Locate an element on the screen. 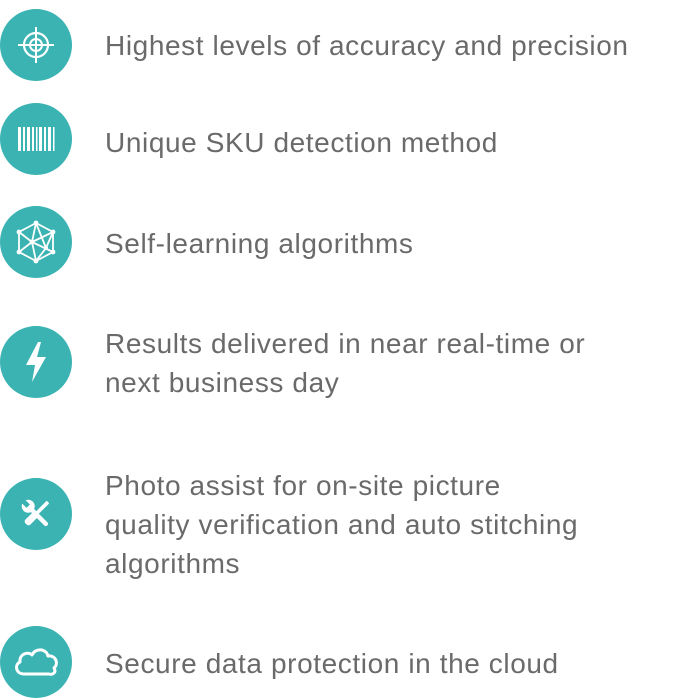  barcode-icon-badge is located at coordinates (36, 139).